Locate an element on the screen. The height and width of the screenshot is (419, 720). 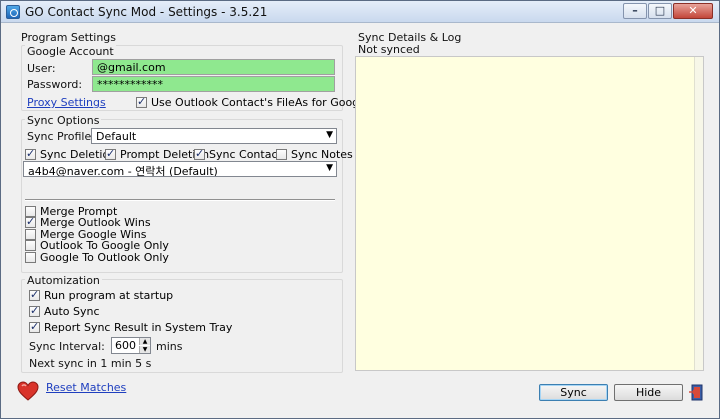
user-input: @gmail.com is located at coordinates (213, 67).